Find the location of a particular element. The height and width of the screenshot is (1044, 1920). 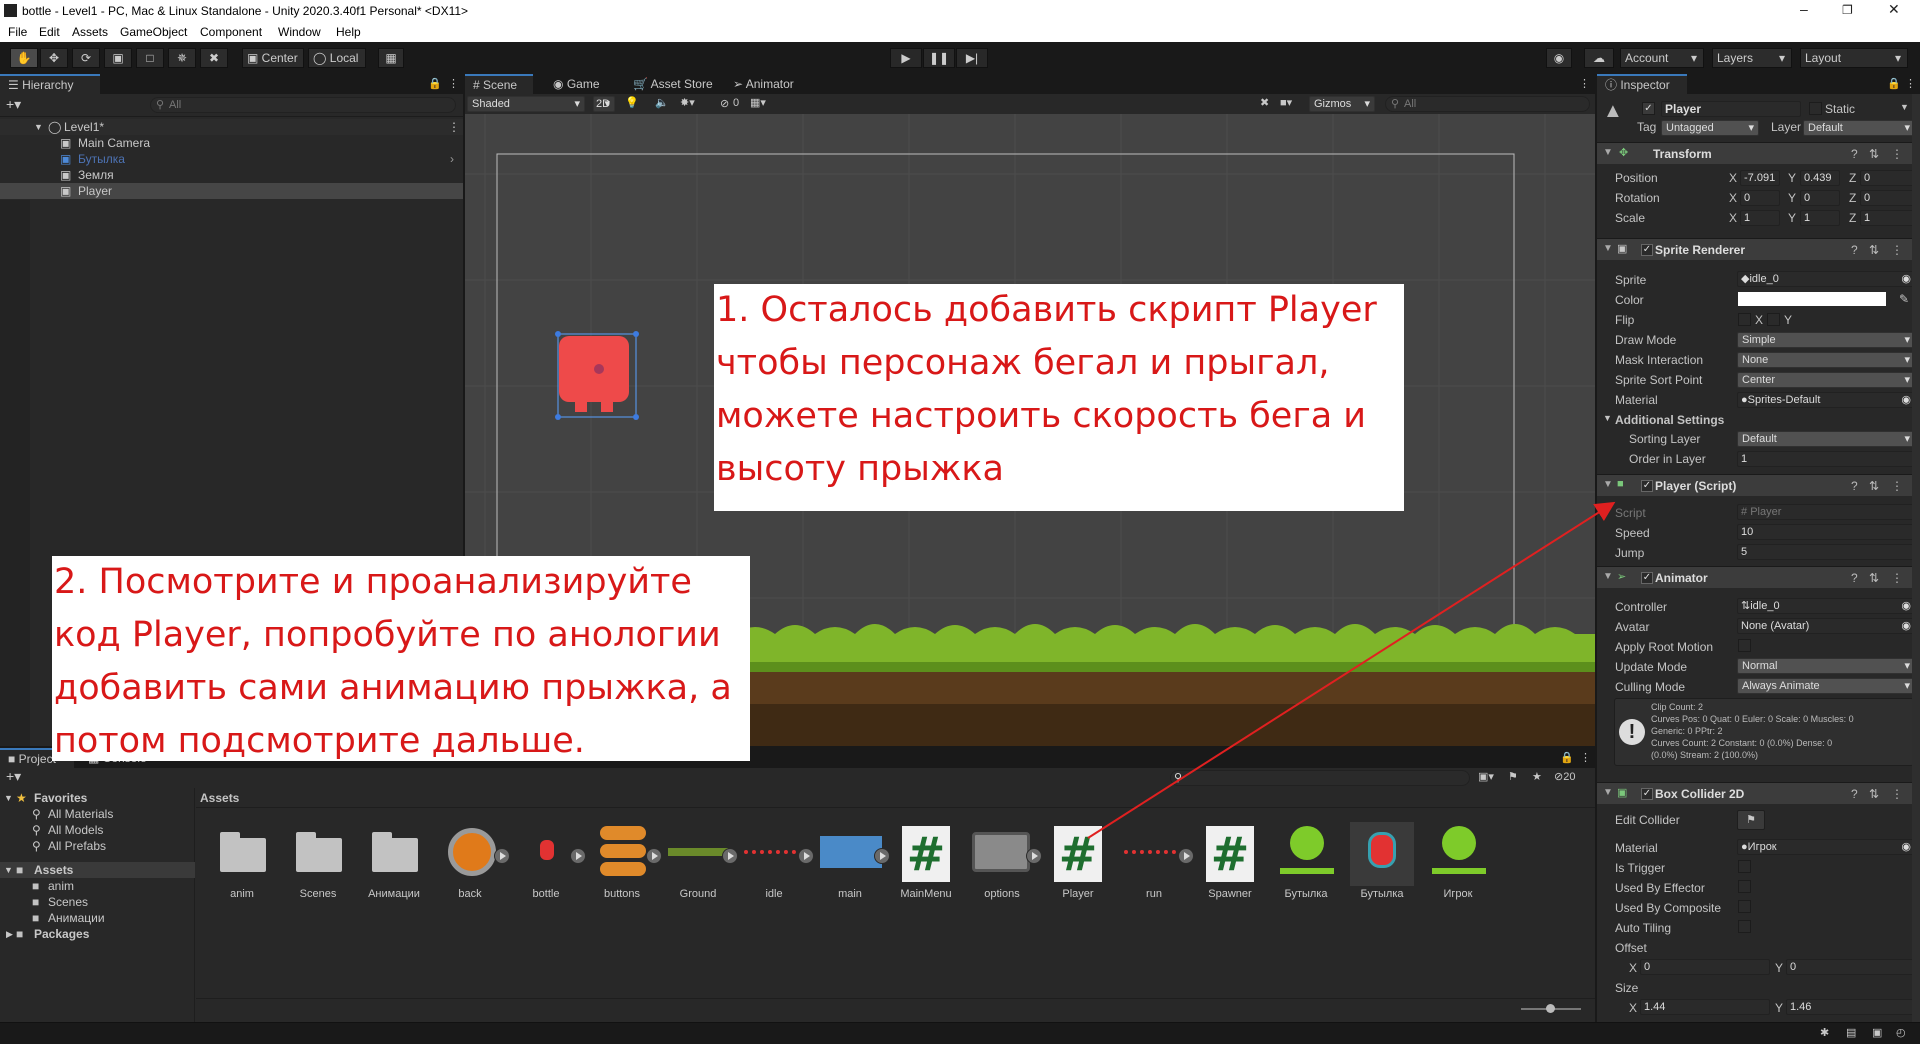

draw-mode-dropdown: Simple is located at coordinates (1826, 340).